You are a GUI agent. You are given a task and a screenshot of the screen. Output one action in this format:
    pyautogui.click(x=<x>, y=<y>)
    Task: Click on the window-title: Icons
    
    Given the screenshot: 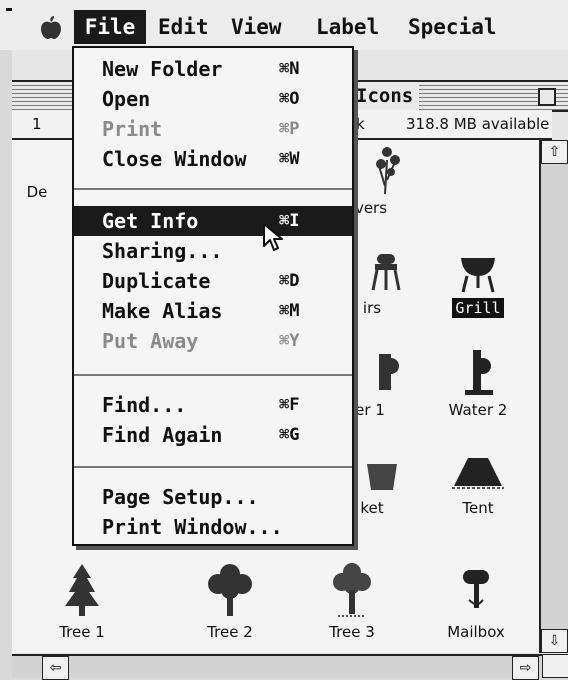 What is the action you would take?
    pyautogui.click(x=385, y=96)
    